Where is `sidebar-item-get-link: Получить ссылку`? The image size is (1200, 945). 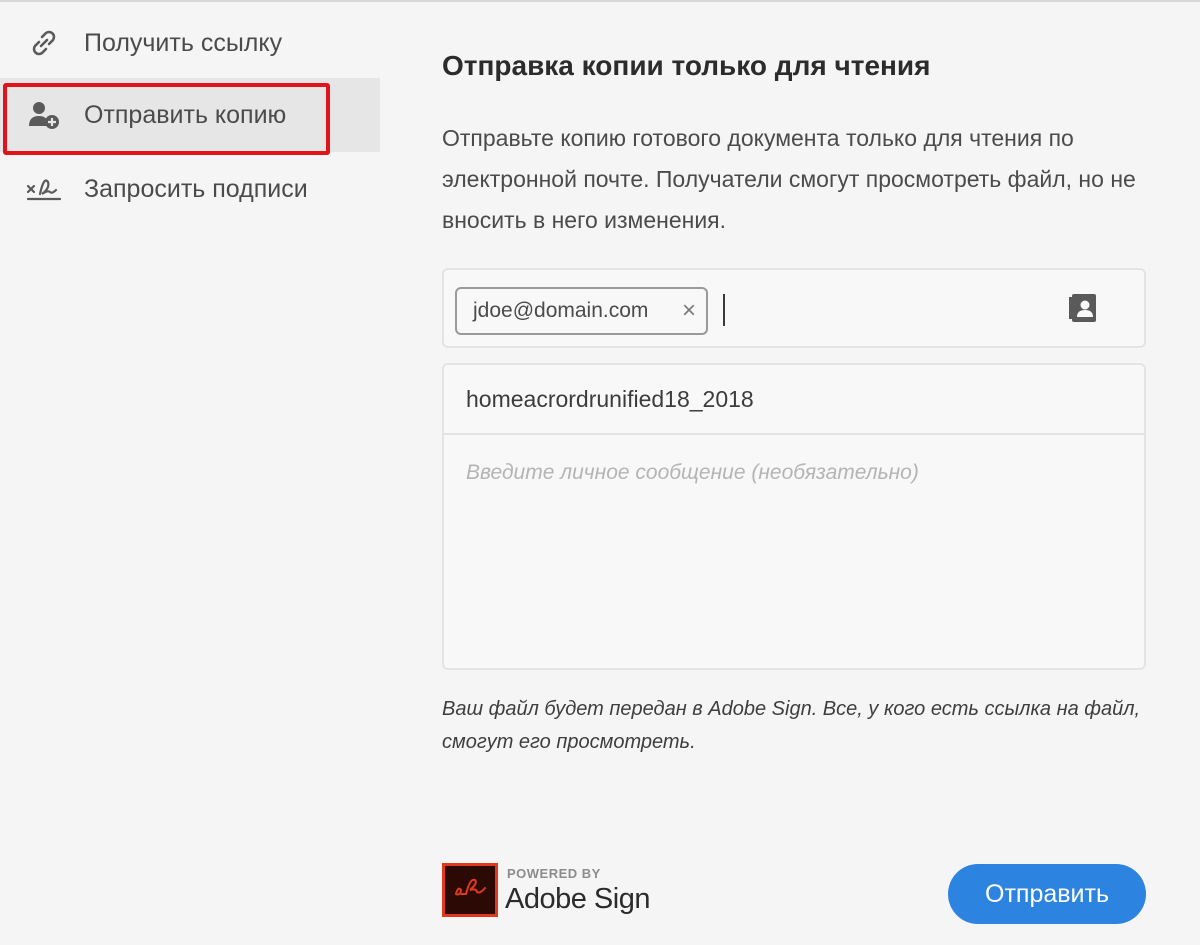 sidebar-item-get-link: Получить ссылку is located at coordinates (190, 43).